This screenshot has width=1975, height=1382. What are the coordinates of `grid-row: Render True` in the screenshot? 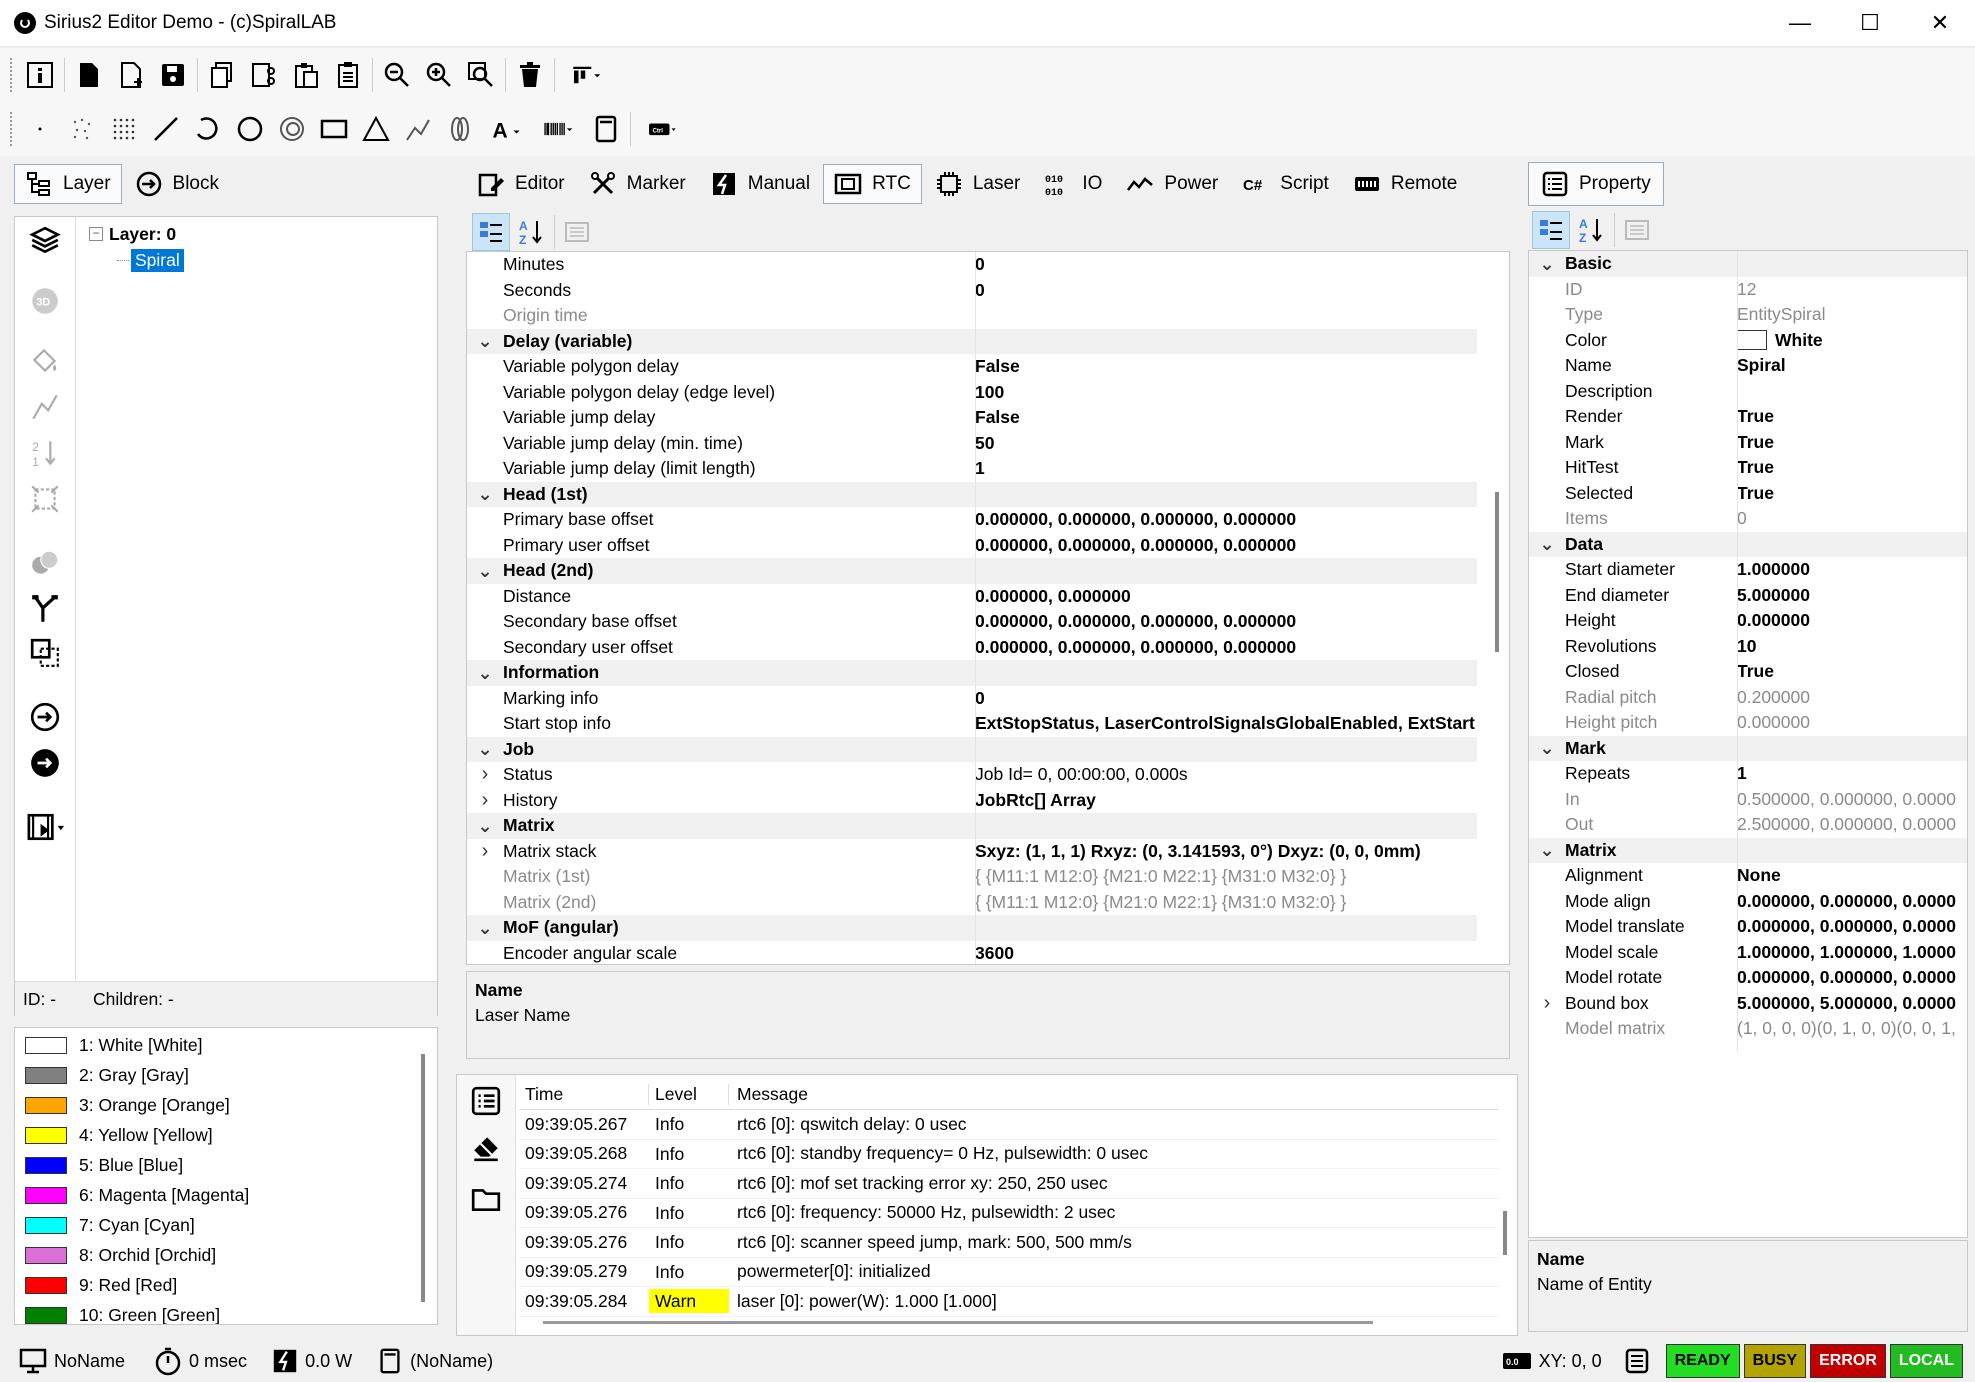 It's located at (1748, 417).